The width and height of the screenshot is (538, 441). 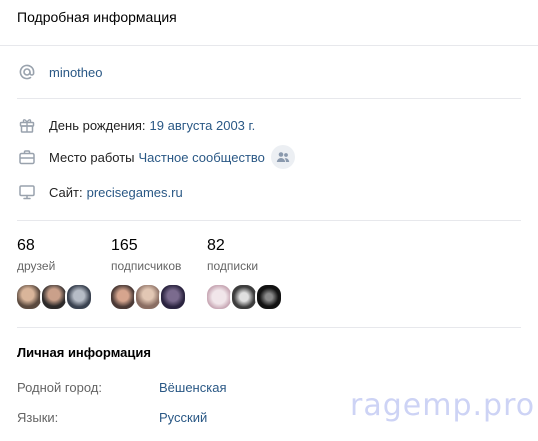 I want to click on panel-title: Подробная информация, so click(x=97, y=17).